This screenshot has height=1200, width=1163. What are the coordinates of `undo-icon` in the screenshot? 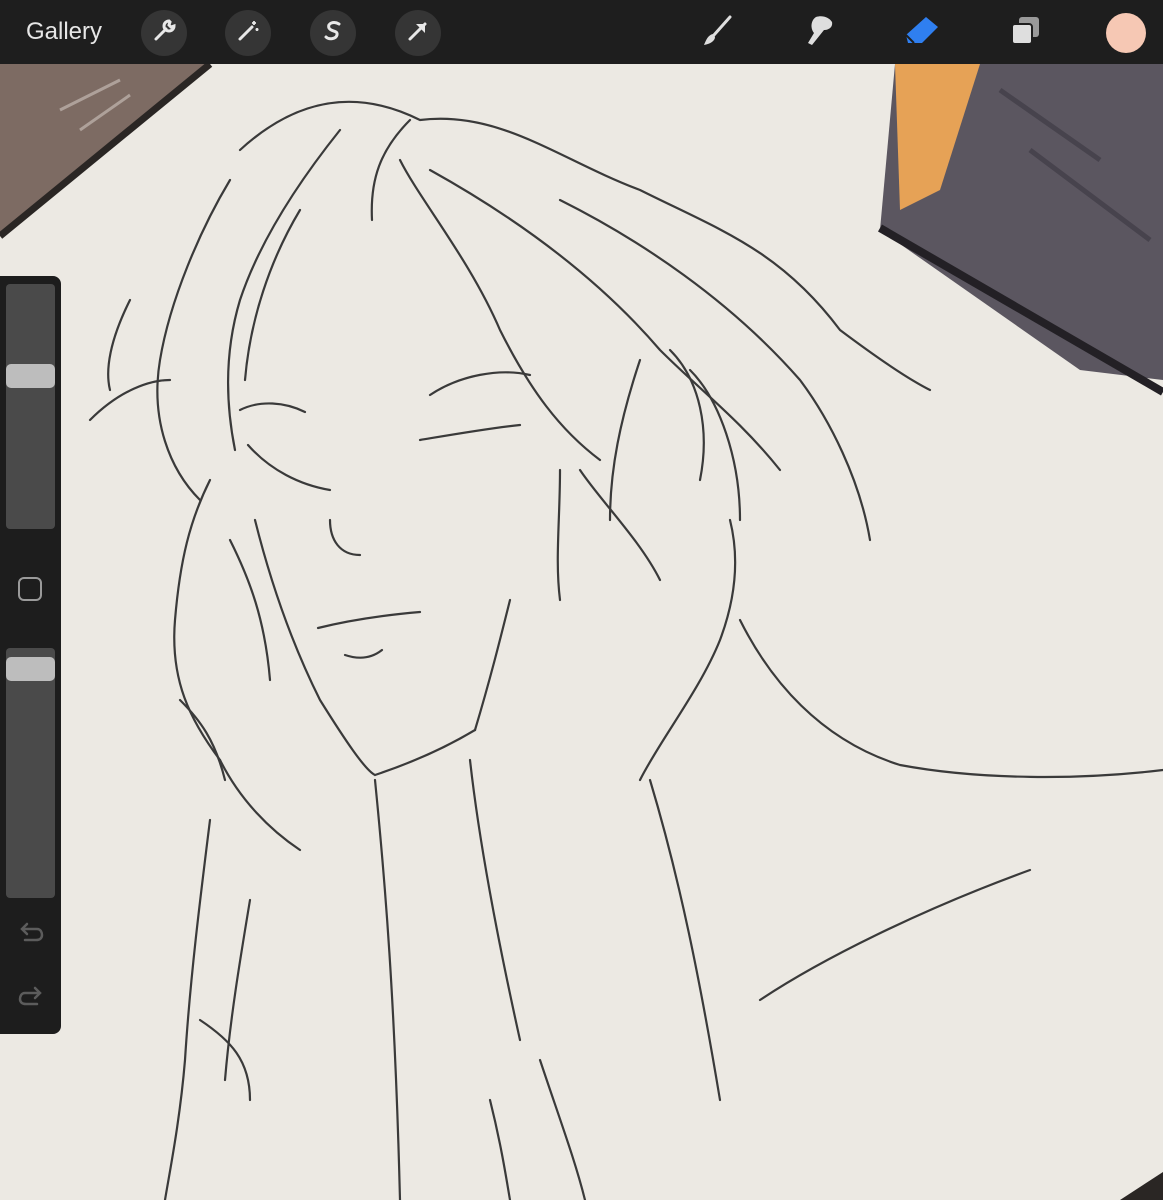 It's located at (31, 934).